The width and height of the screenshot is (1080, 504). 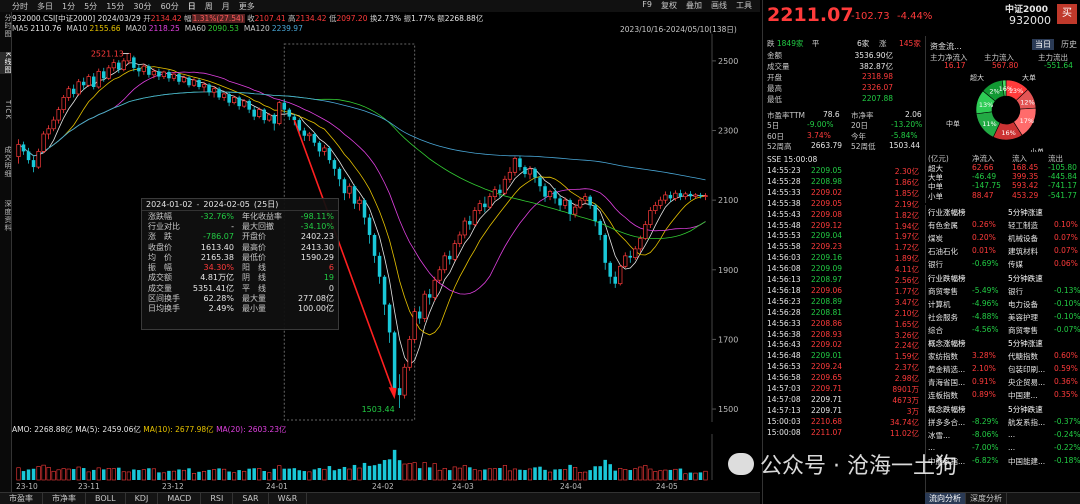 What do you see at coordinates (827, 181) in the screenshot?
I see `tick-price: 2208.98` at bounding box center [827, 181].